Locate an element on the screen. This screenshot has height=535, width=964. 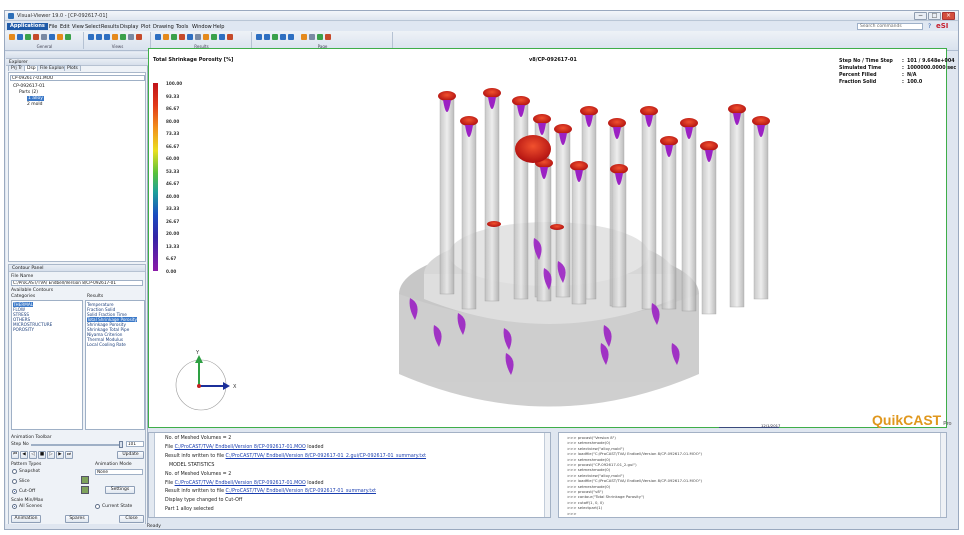
layout-icon is located at coordinates (304, 37).